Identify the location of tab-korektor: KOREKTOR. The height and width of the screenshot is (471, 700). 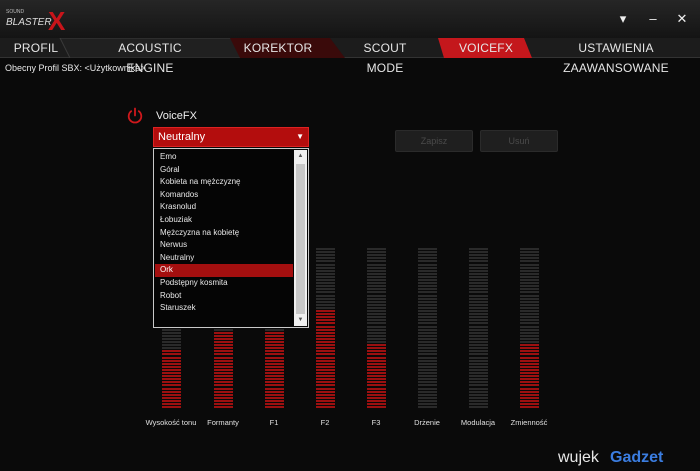
(278, 48).